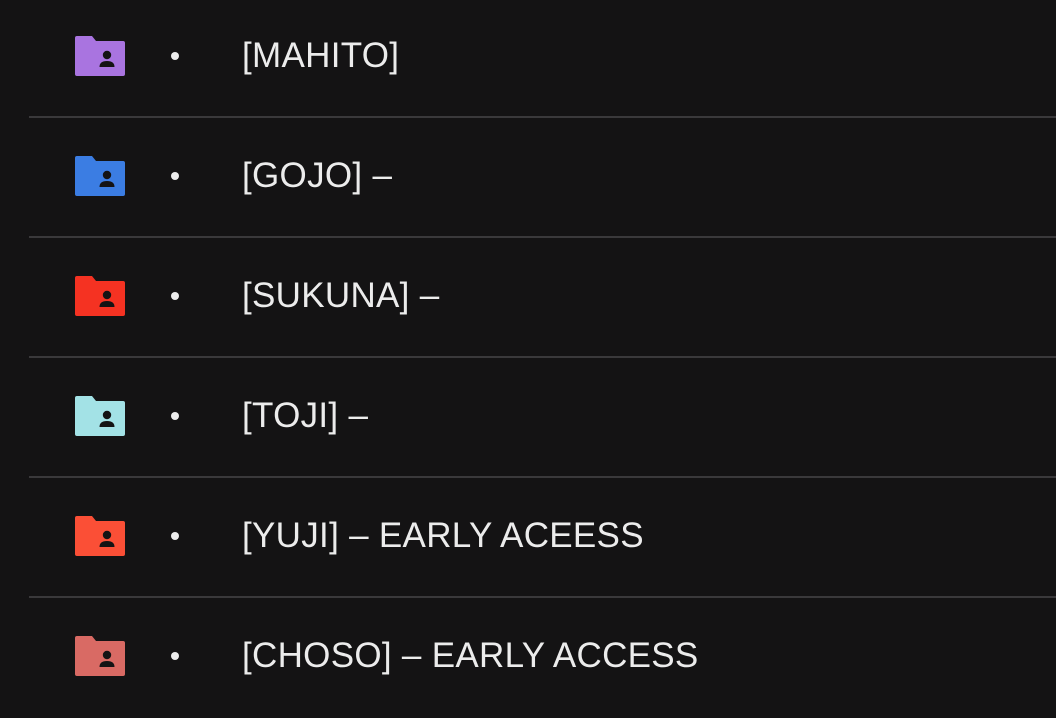 The width and height of the screenshot is (1056, 718). What do you see at coordinates (305, 415) in the screenshot?
I see `list-item-label: [TOJI] –` at bounding box center [305, 415].